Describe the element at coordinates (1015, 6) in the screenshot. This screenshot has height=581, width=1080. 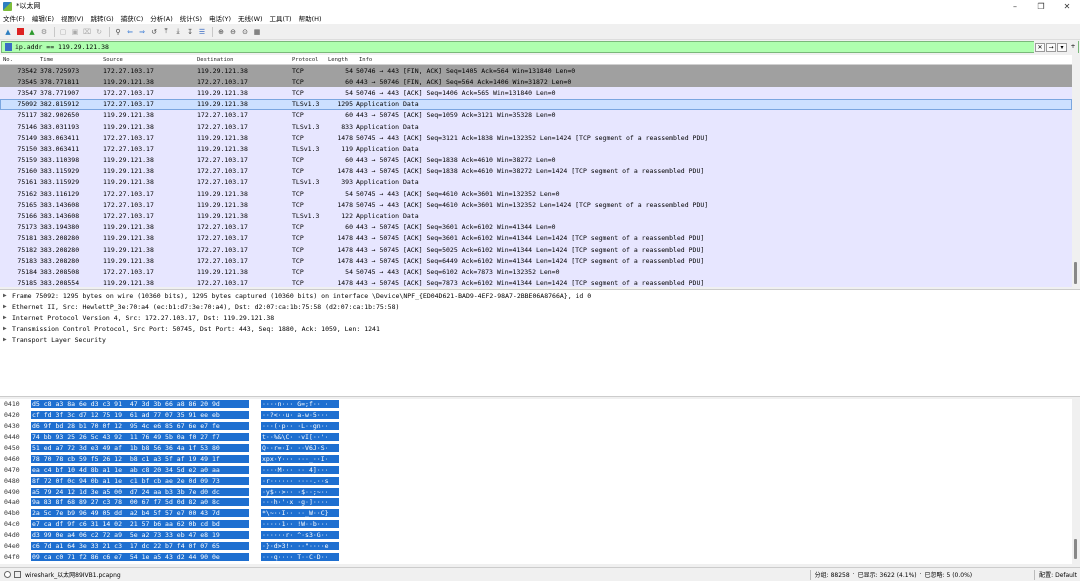
I see `minimize-icon: –` at that location.